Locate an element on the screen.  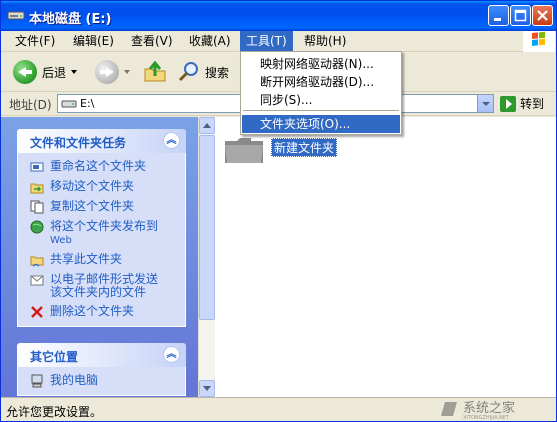
task-label: 将这个文件夹发布到 is located at coordinates (104, 226).